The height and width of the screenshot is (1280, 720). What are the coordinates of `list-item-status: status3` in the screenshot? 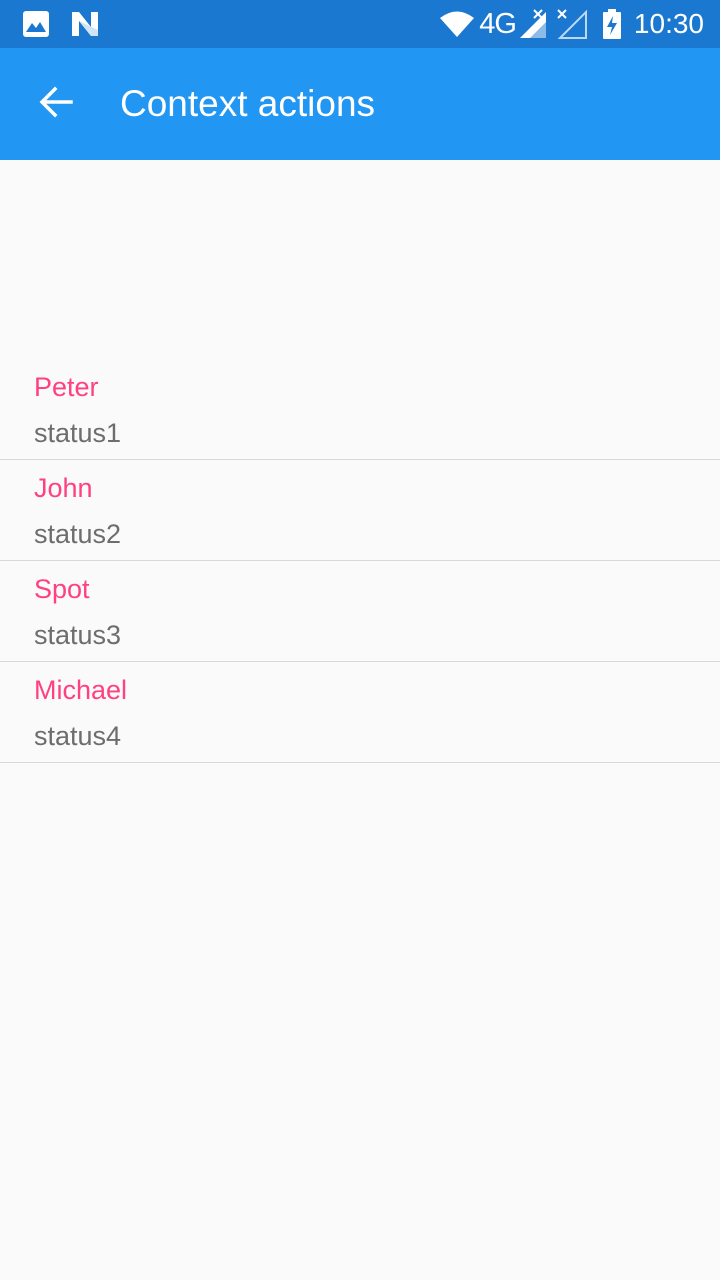 It's located at (78, 635).